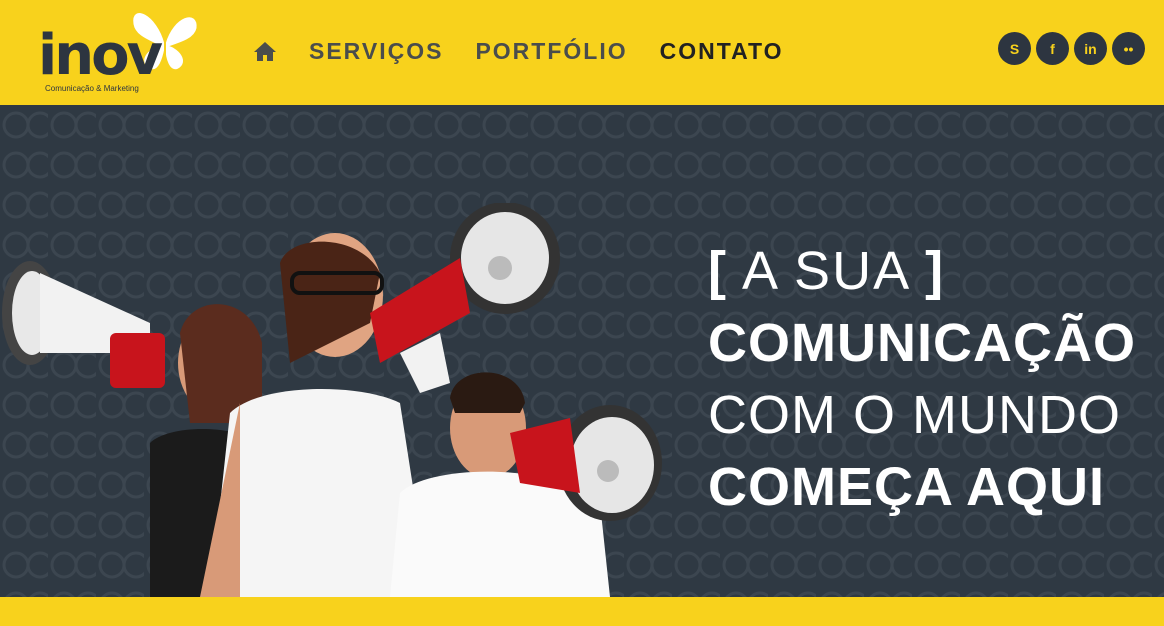  I want to click on bracket-open: [, so click(718, 271).